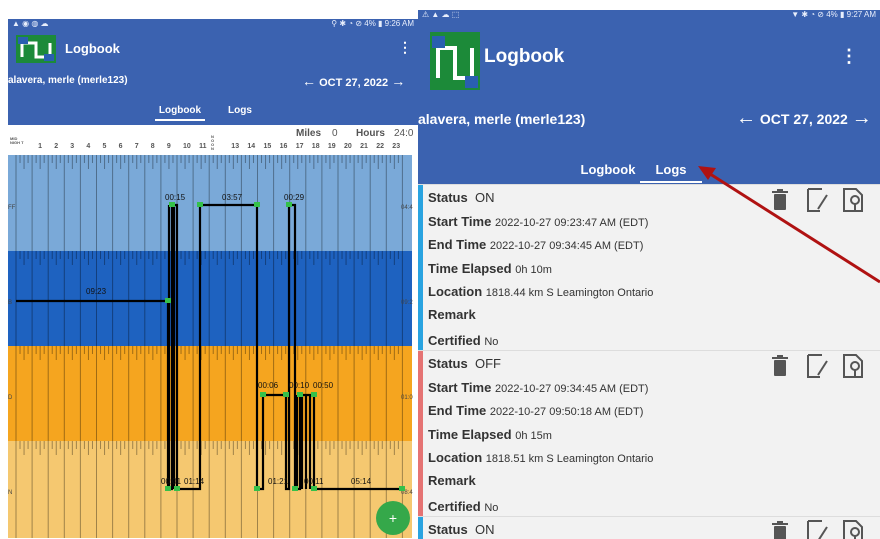  What do you see at coordinates (152, 146) in the screenshot?
I see `hour-label: 8` at bounding box center [152, 146].